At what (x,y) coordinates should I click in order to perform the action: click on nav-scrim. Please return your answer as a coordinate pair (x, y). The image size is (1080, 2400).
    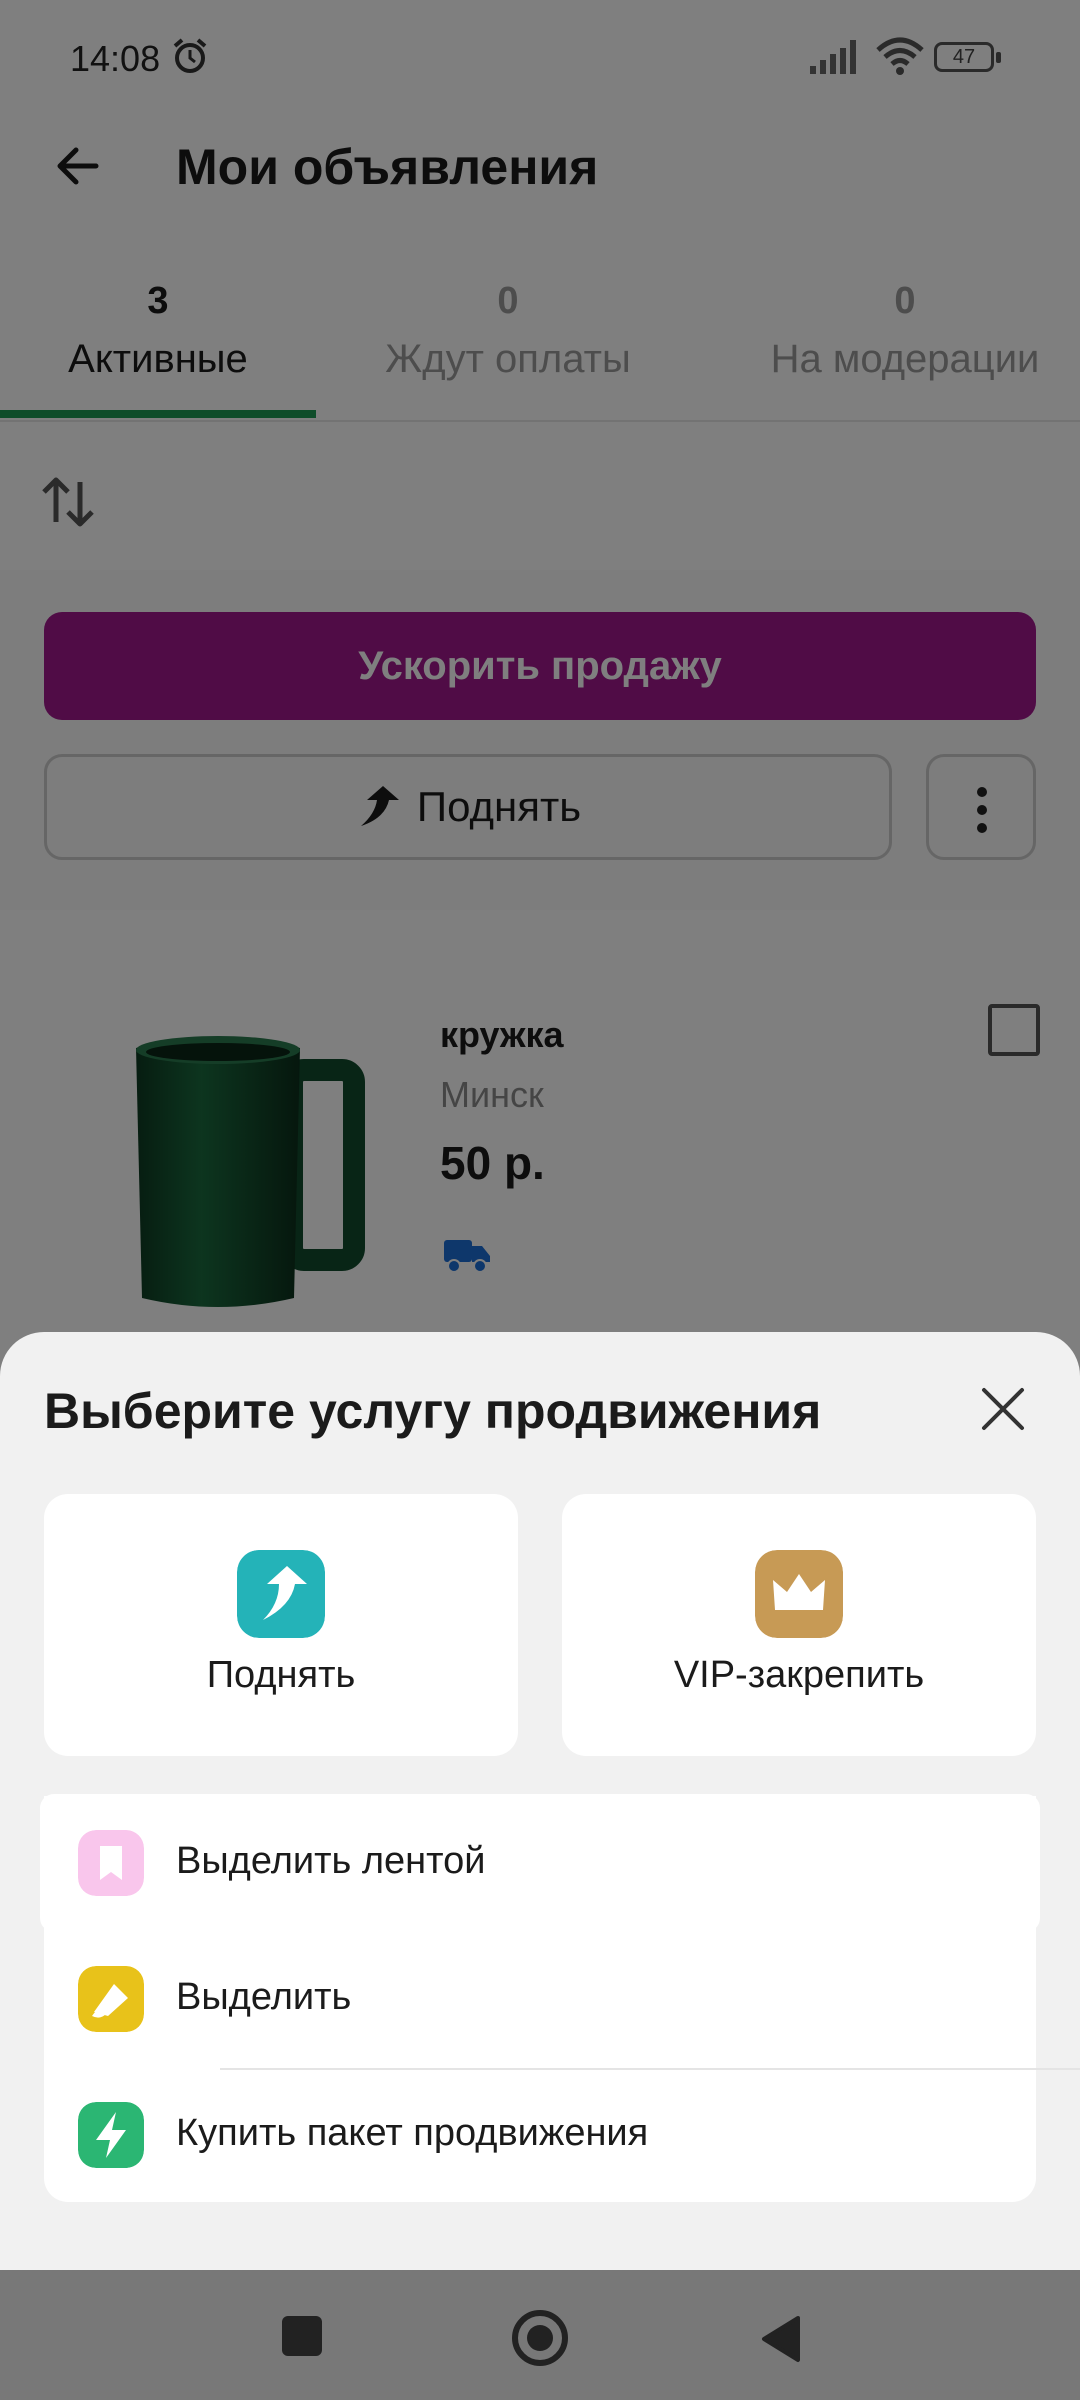
    Looking at the image, I should click on (540, 2335).